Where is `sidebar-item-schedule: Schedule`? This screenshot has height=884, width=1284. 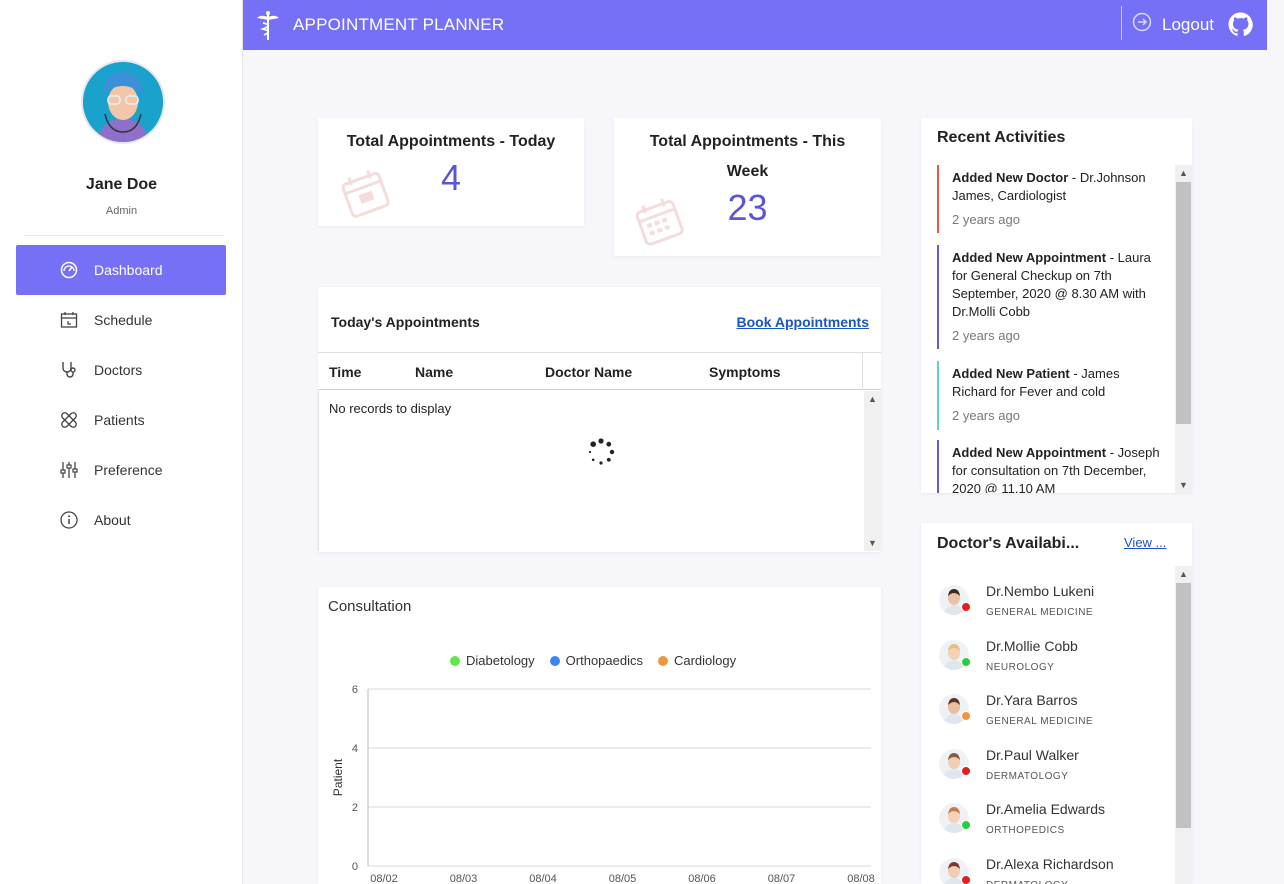
sidebar-item-schedule: Schedule is located at coordinates (121, 320).